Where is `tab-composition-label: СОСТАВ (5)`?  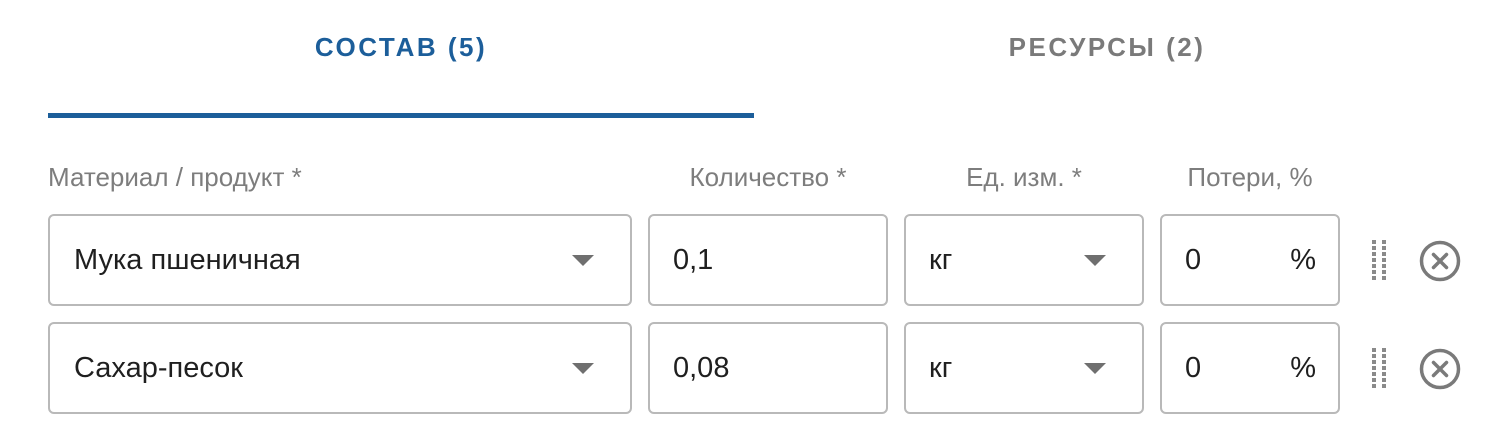
tab-composition-label: СОСТАВ (5) is located at coordinates (401, 46).